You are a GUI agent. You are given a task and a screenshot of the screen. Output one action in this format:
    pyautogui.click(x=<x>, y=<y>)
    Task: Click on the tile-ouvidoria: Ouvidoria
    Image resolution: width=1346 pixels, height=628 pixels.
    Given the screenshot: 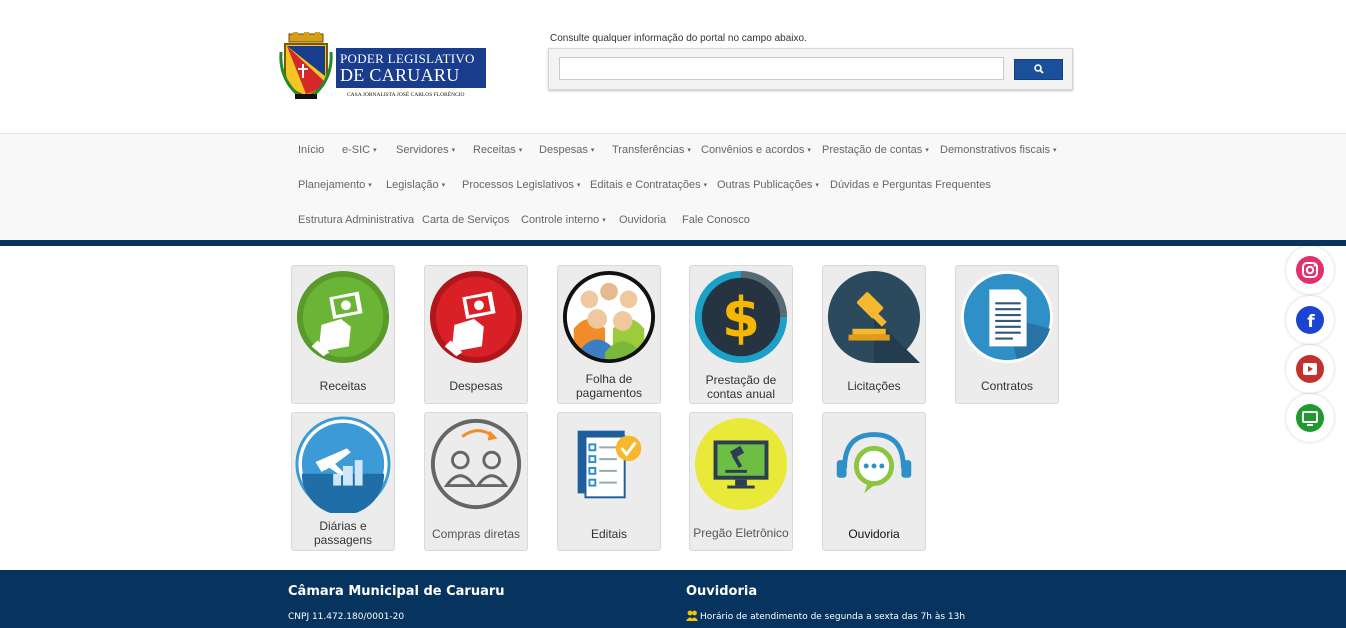 What is the action you would take?
    pyautogui.click(x=874, y=481)
    